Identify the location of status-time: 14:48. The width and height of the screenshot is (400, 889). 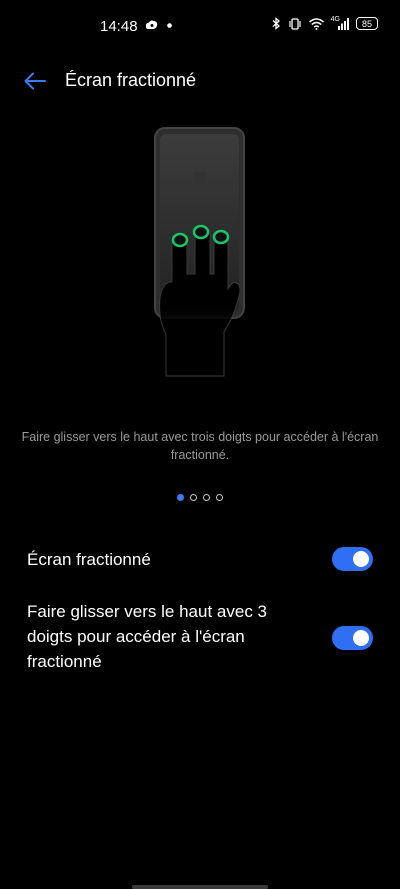
(119, 26).